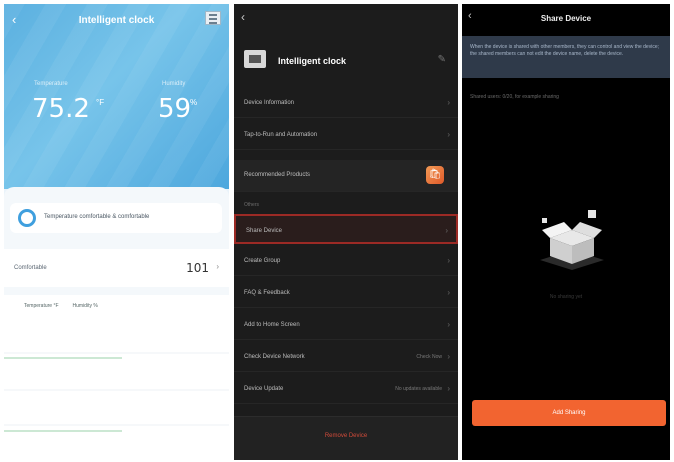 This screenshot has width=674, height=462. I want to click on back-icon: ‹, so click(243, 17).